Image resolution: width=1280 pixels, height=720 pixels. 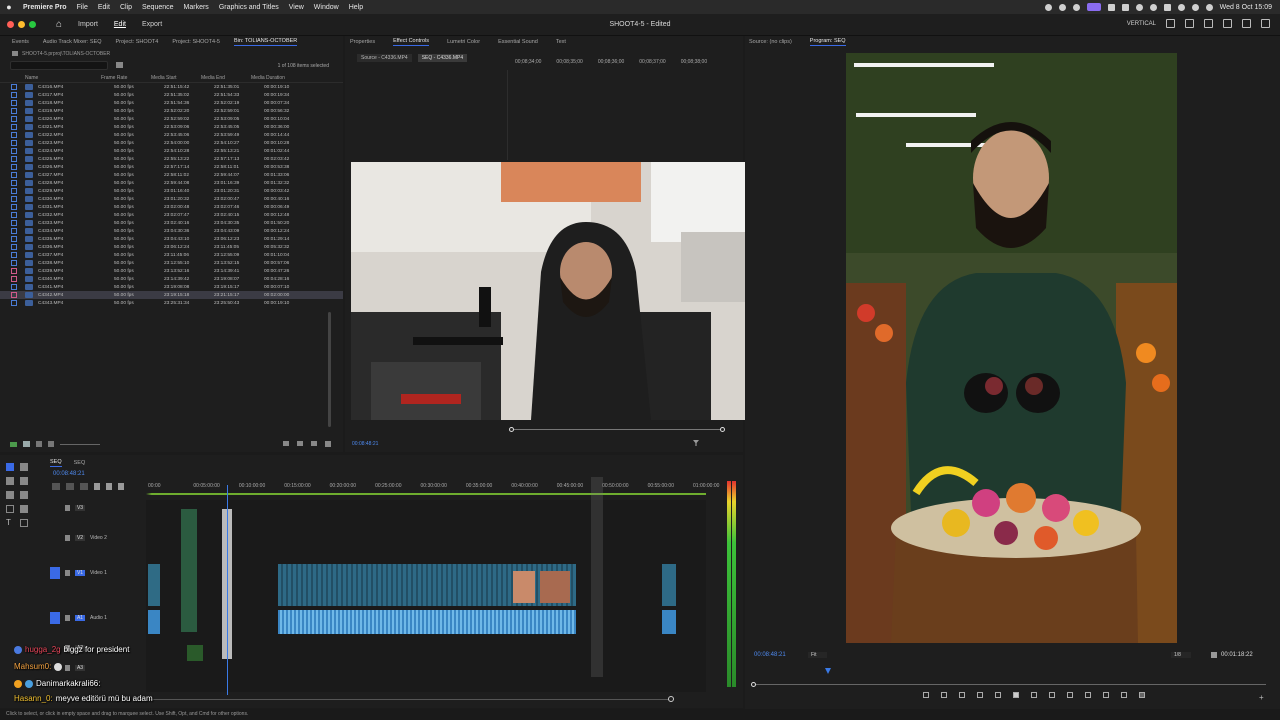 I want to click on rectangle-tool-icon, so click(x=10, y=509).